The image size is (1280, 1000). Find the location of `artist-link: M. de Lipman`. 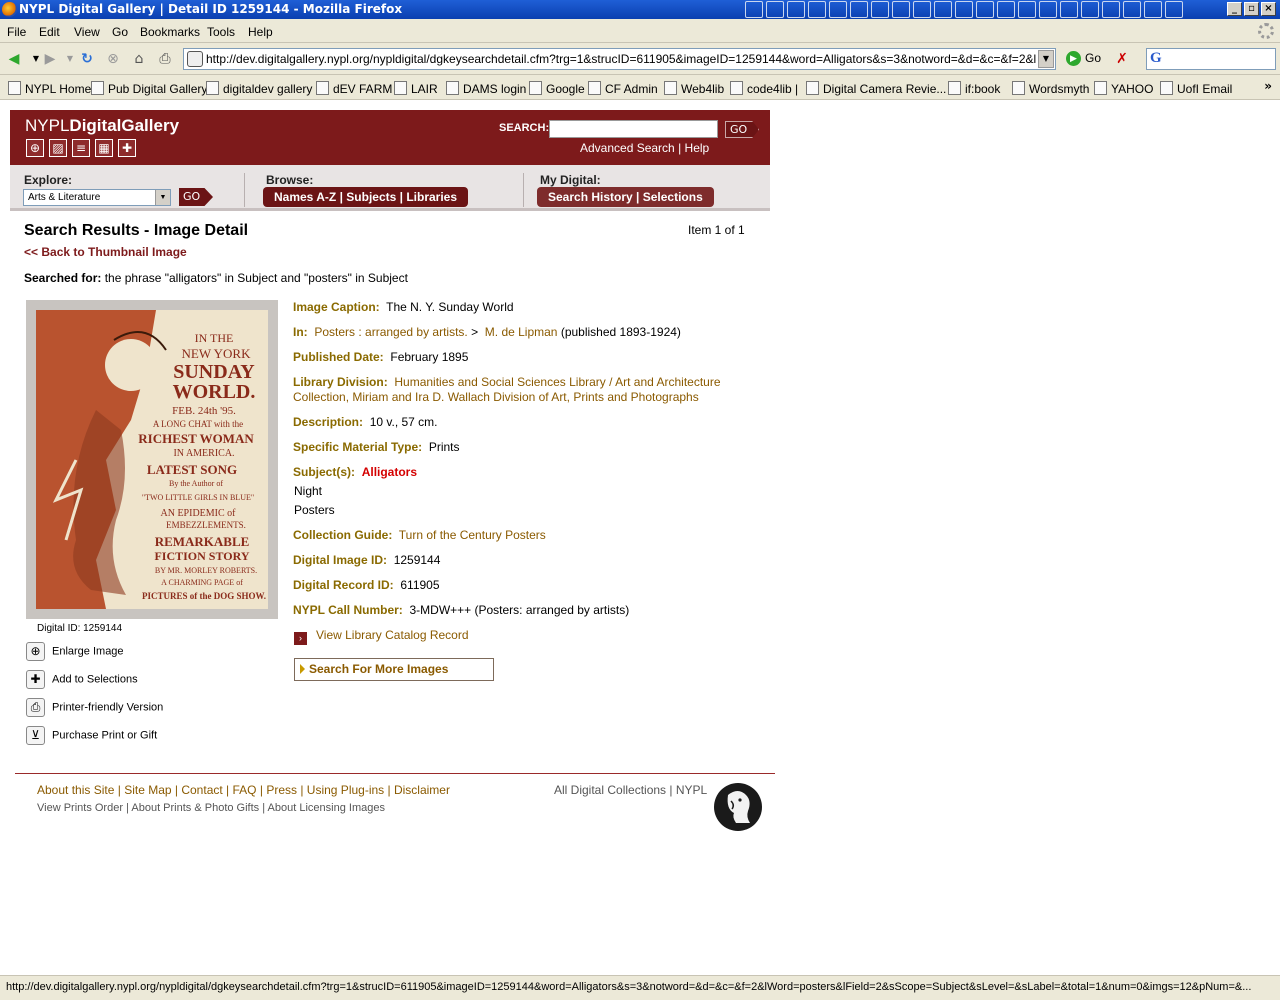

artist-link: M. de Lipman is located at coordinates (521, 332).